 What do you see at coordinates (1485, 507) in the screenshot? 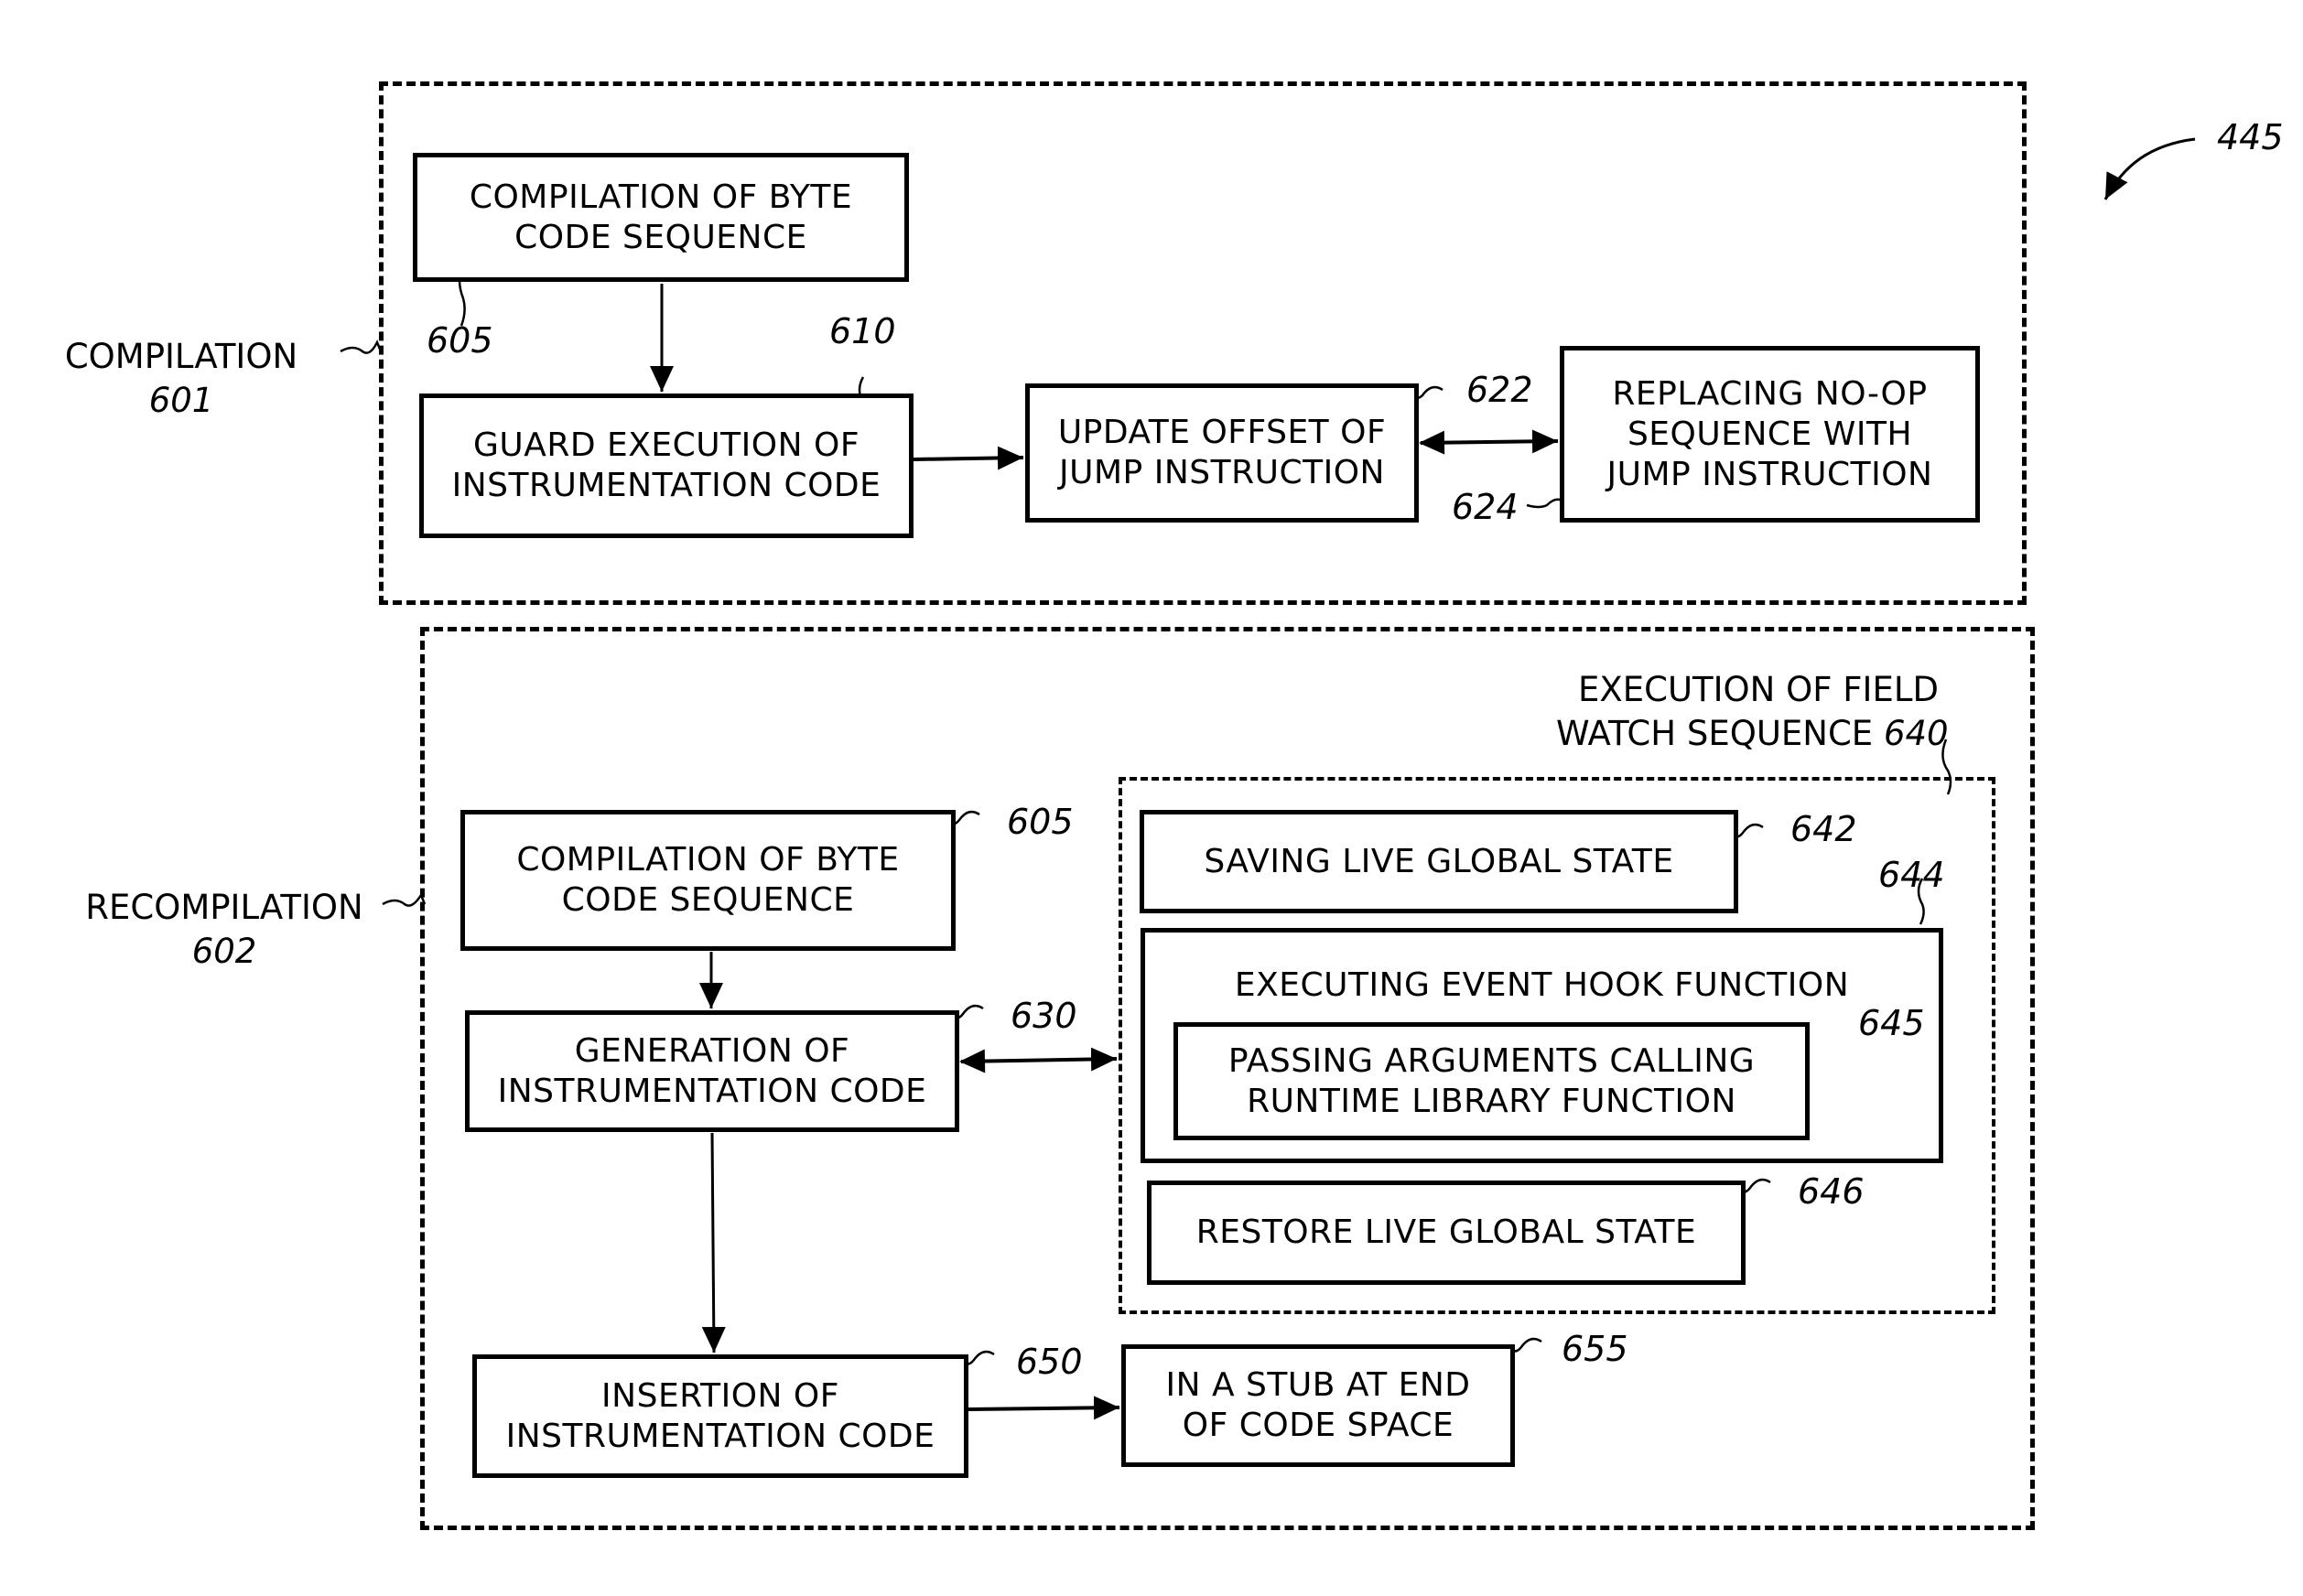
I see `ref-624: 624` at bounding box center [1485, 507].